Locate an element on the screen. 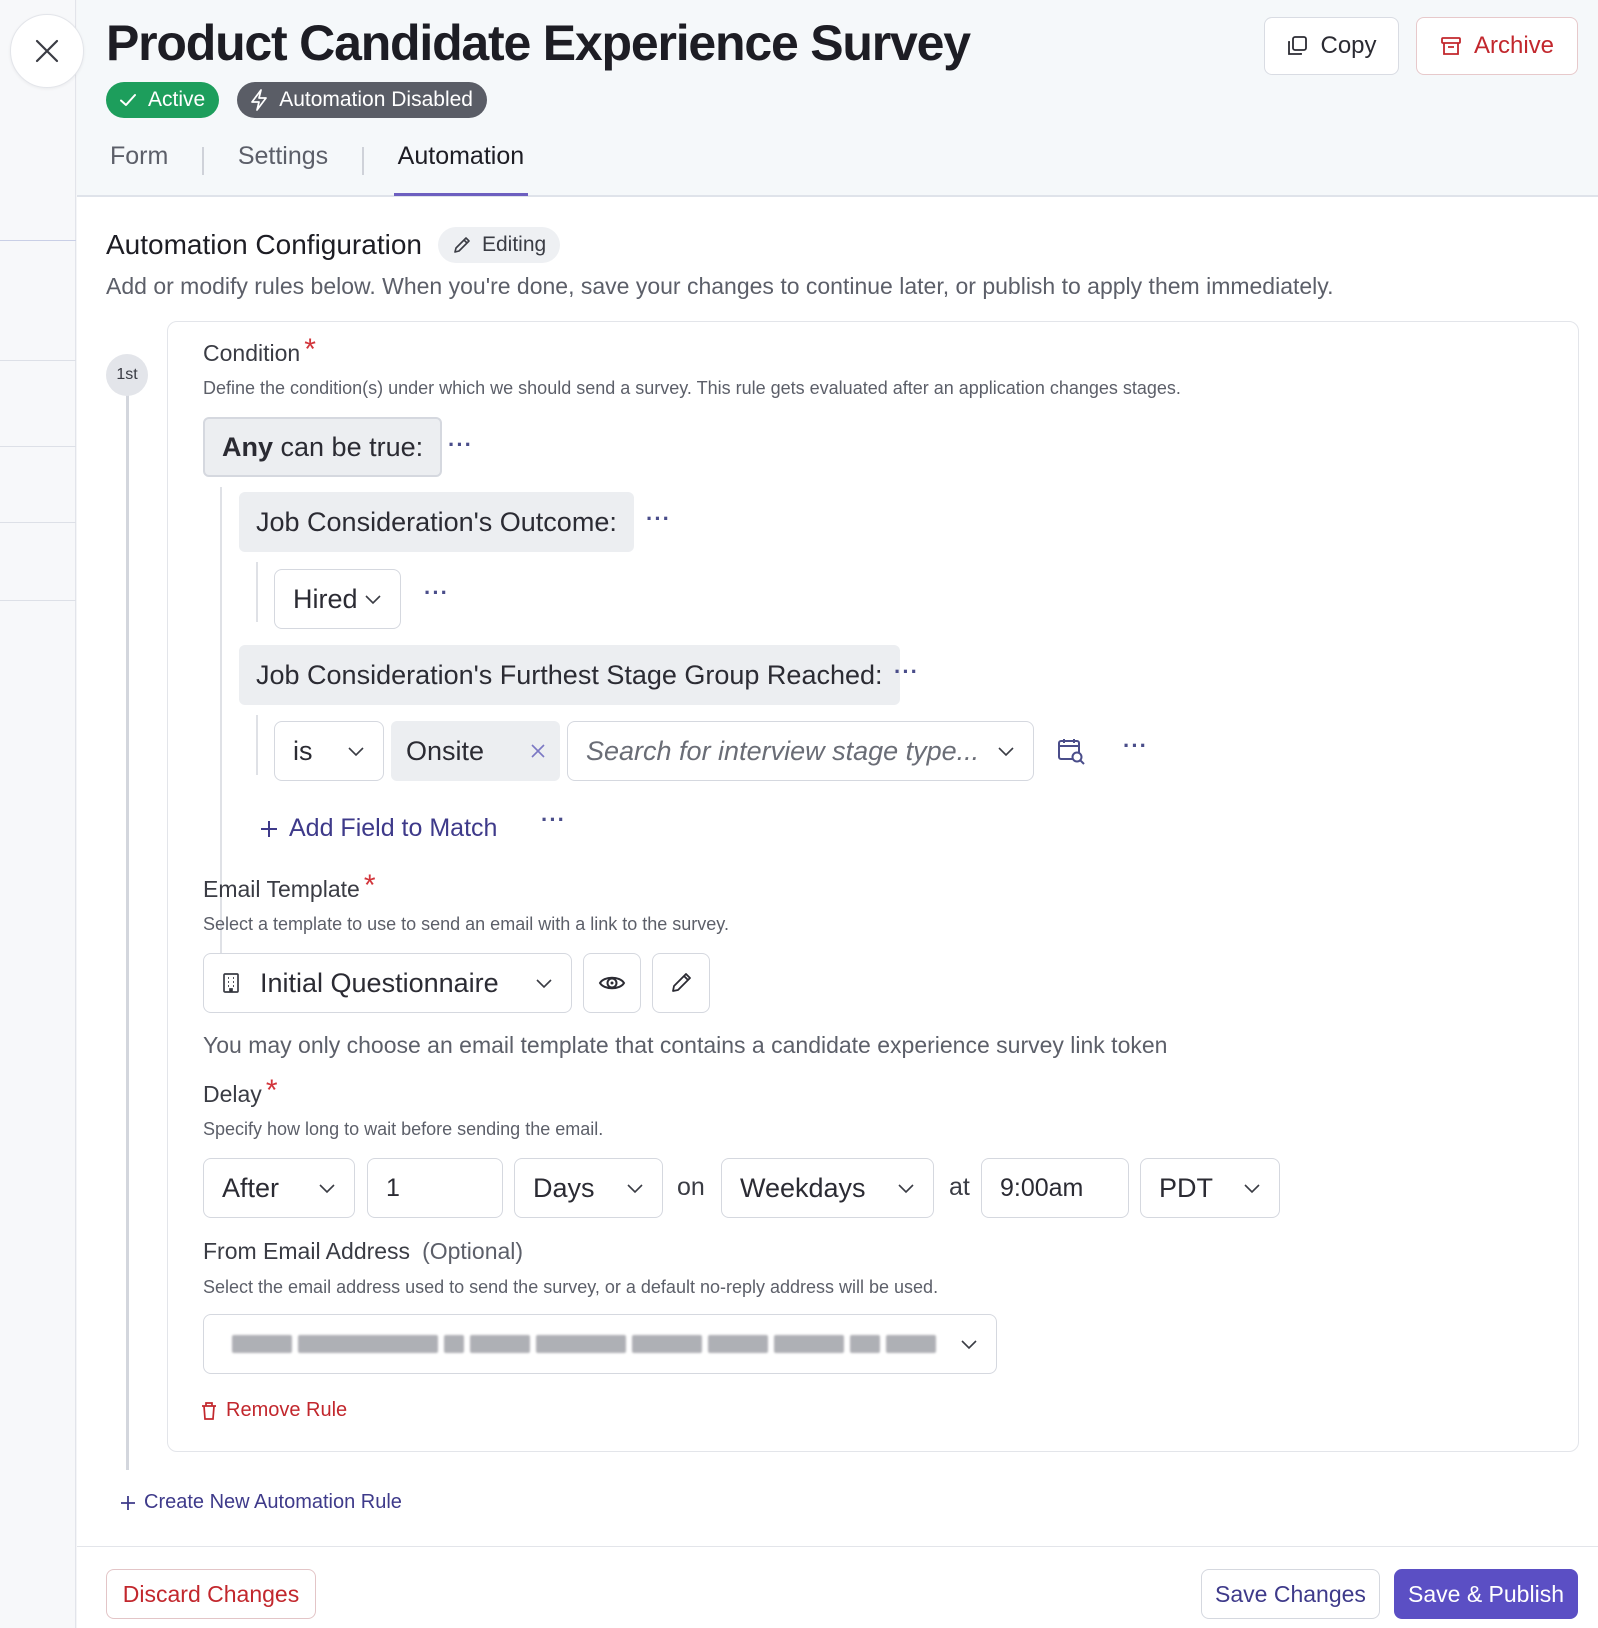 The height and width of the screenshot is (1628, 1598). group-more-button: ··· is located at coordinates (460, 445).